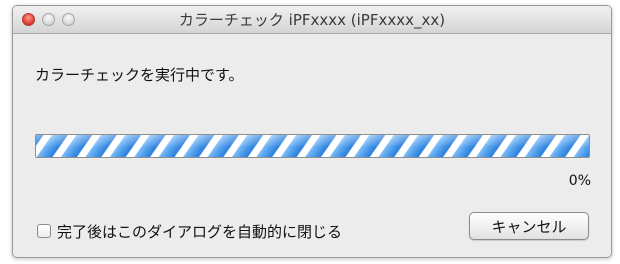  What do you see at coordinates (529, 226) in the screenshot?
I see `cancel-button: キャンセル` at bounding box center [529, 226].